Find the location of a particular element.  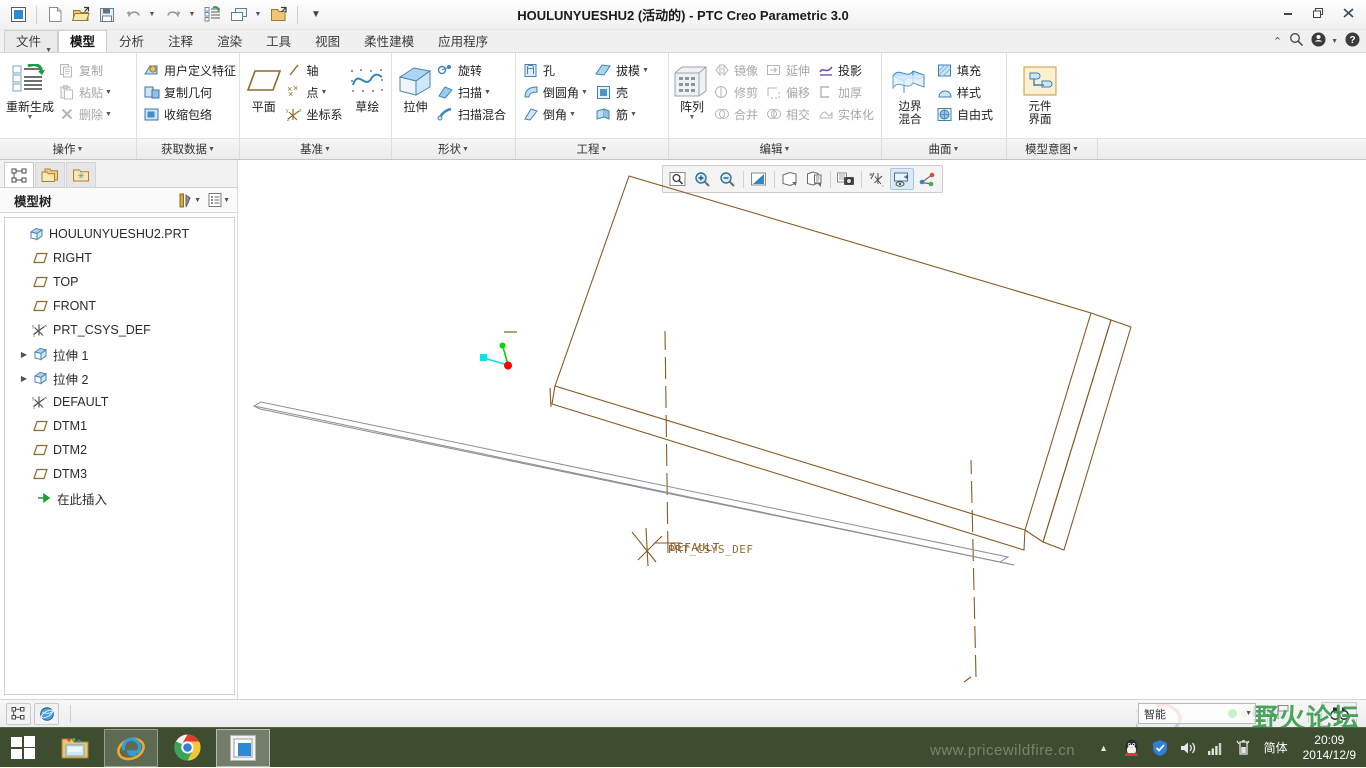

boundary-blend-button: 边界 混合 is located at coordinates (910, 92).